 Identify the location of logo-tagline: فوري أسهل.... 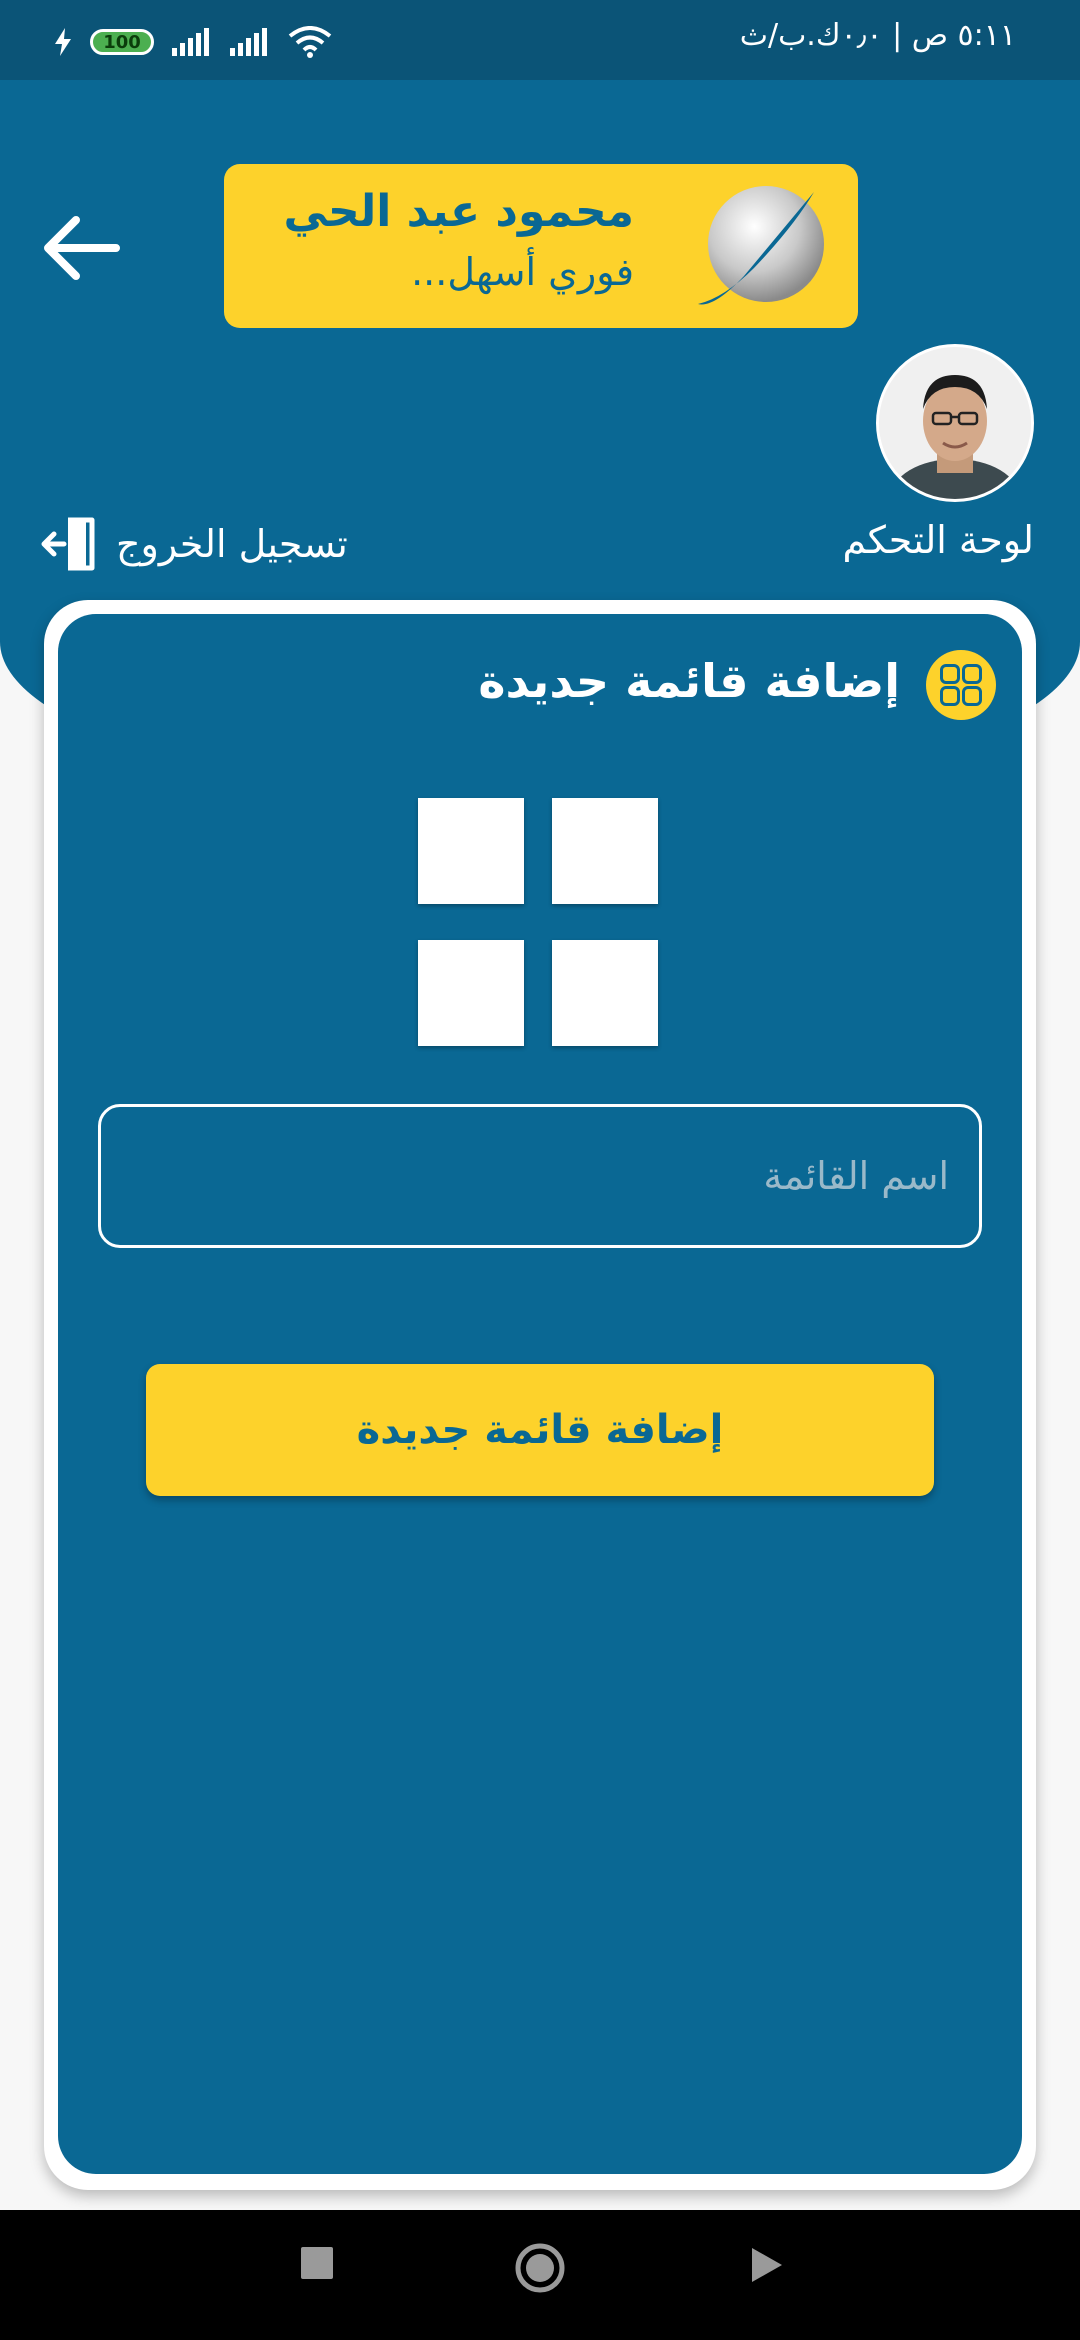
(522, 272).